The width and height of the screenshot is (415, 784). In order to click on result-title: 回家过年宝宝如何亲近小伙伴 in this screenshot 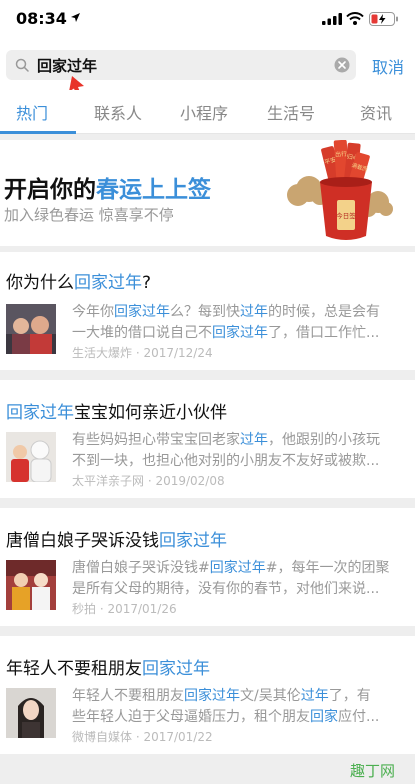, I will do `click(116, 413)`.